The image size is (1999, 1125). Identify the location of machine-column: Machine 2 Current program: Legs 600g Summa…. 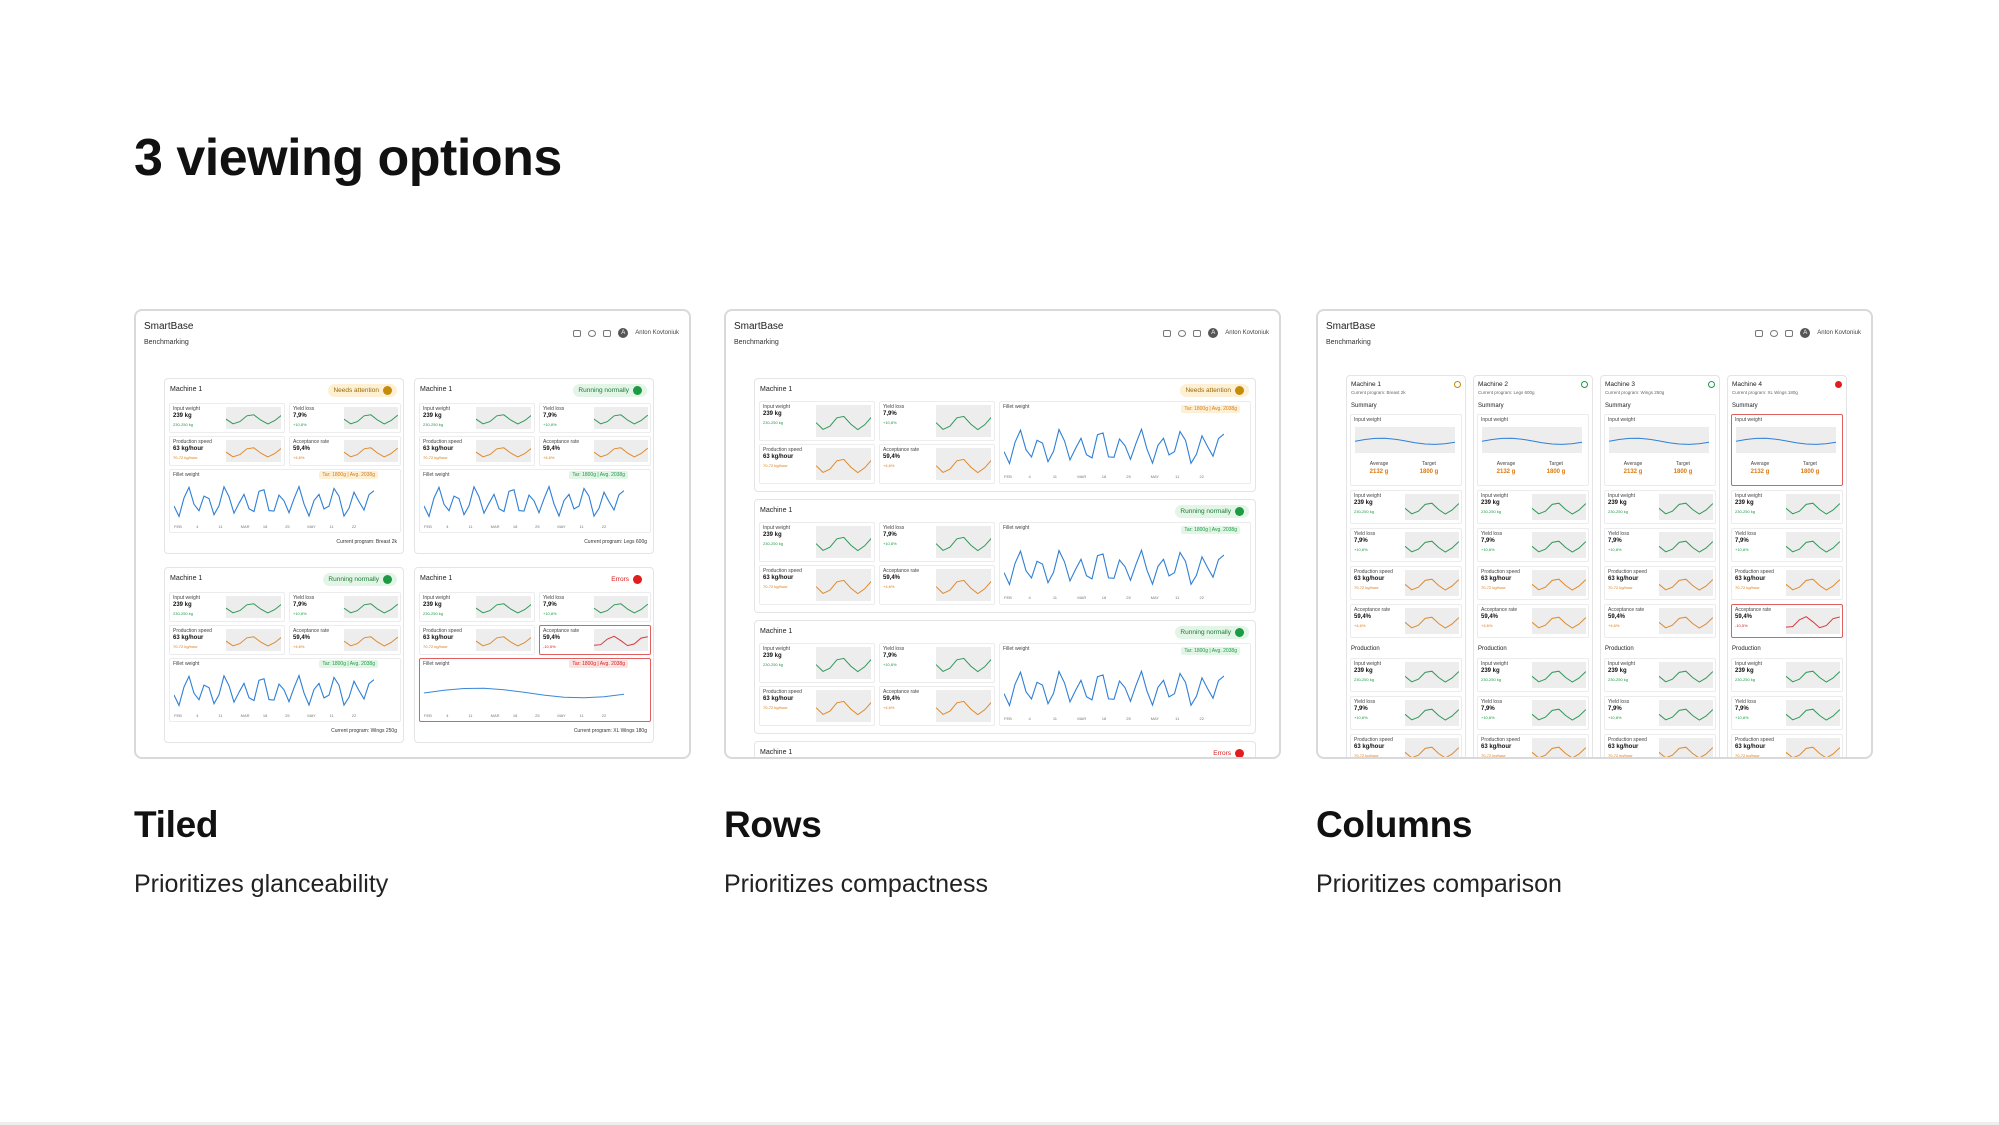
(1533, 566).